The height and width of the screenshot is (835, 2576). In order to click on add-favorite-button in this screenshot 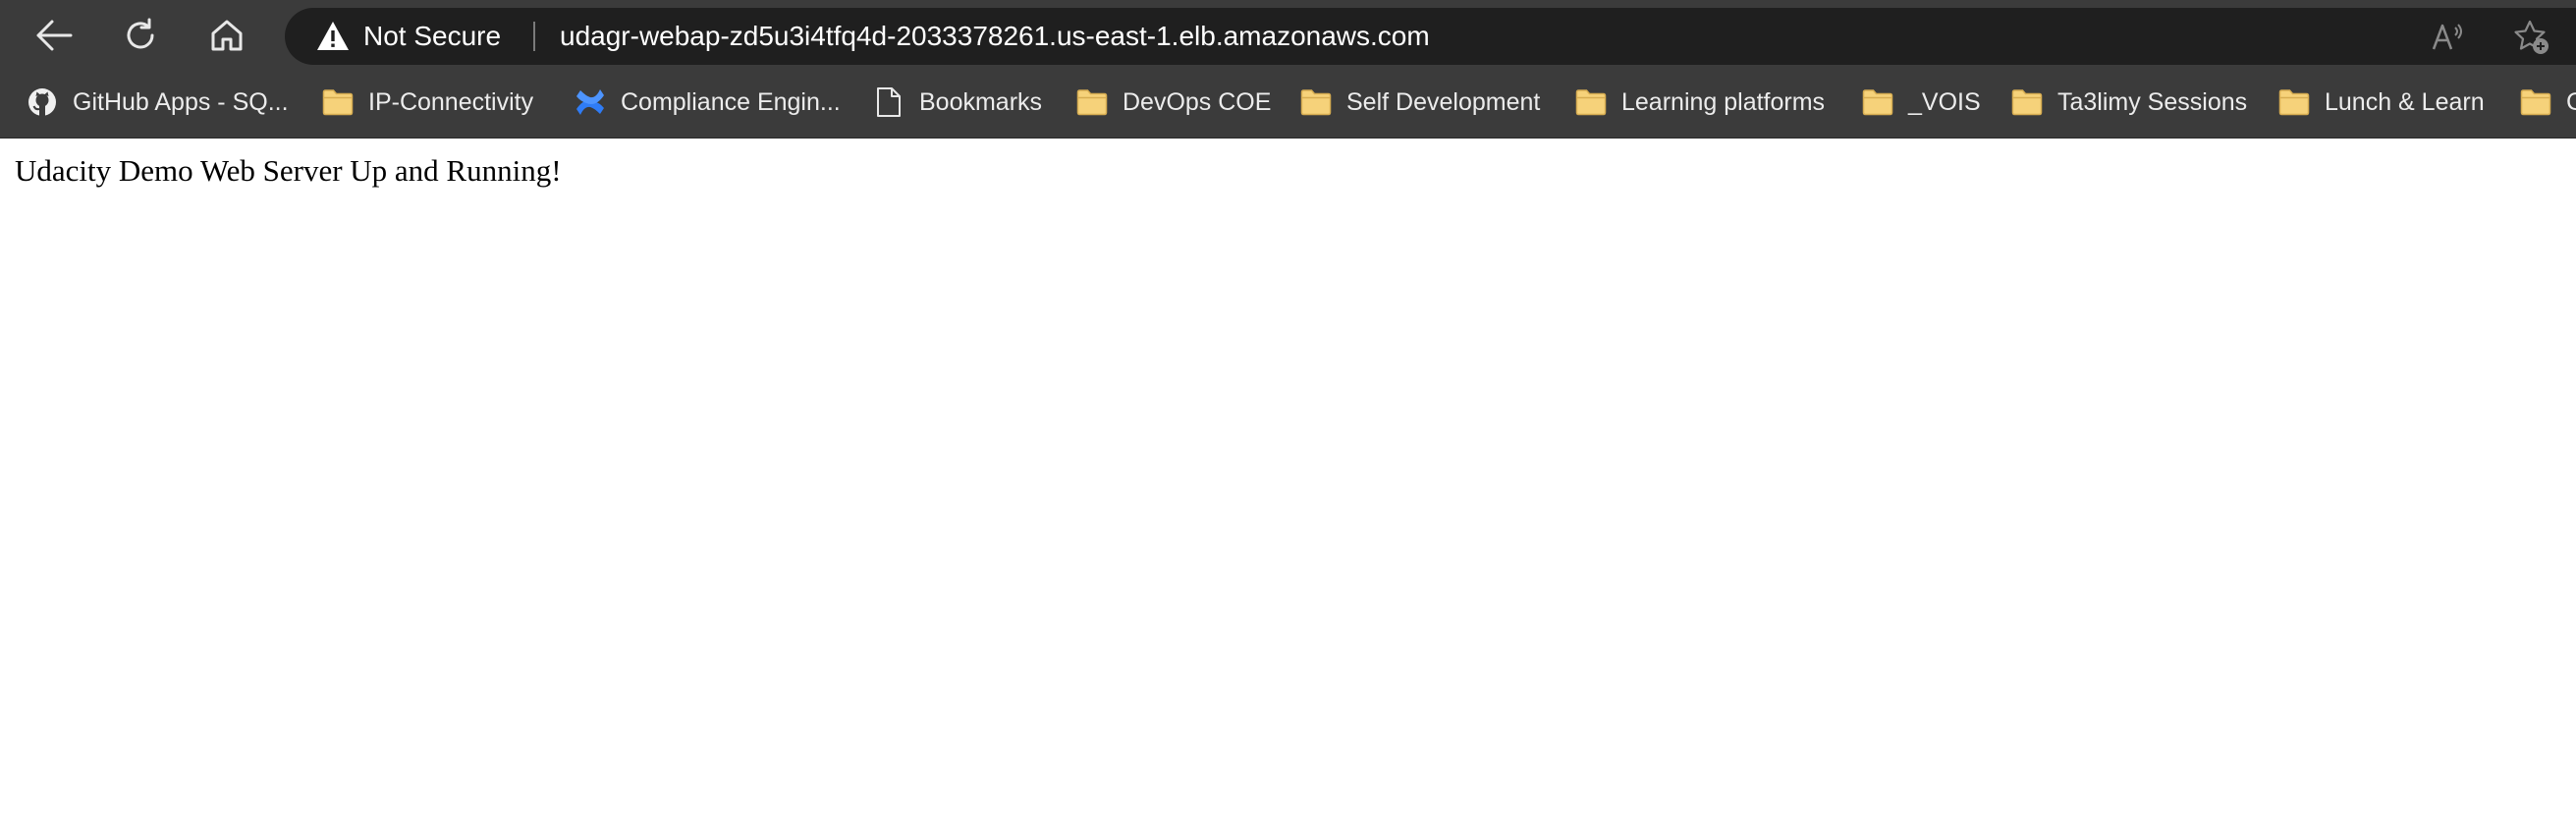, I will do `click(2531, 37)`.